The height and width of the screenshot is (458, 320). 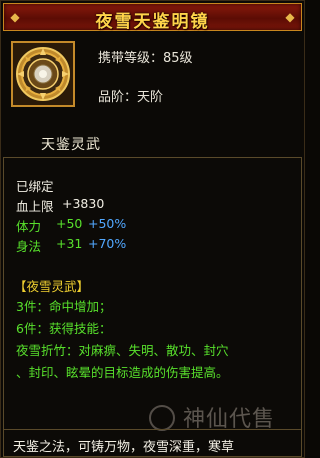 What do you see at coordinates (71, 145) in the screenshot?
I see `item-type-name: 天鉴灵武` at bounding box center [71, 145].